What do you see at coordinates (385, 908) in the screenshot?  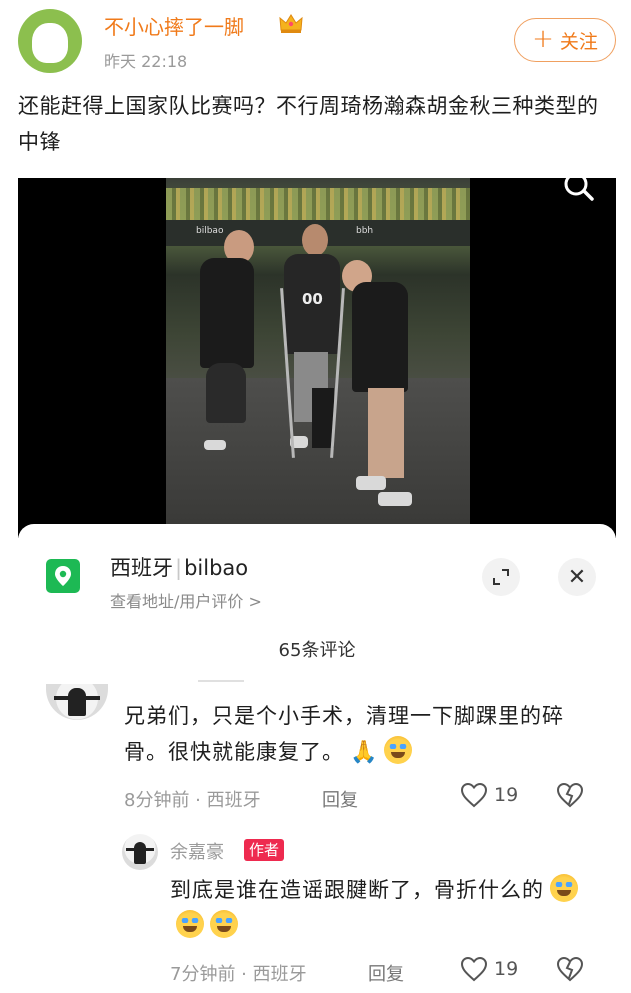 I see `reply-body: 到底是谁在造谣跟腱断了，骨折什么的` at bounding box center [385, 908].